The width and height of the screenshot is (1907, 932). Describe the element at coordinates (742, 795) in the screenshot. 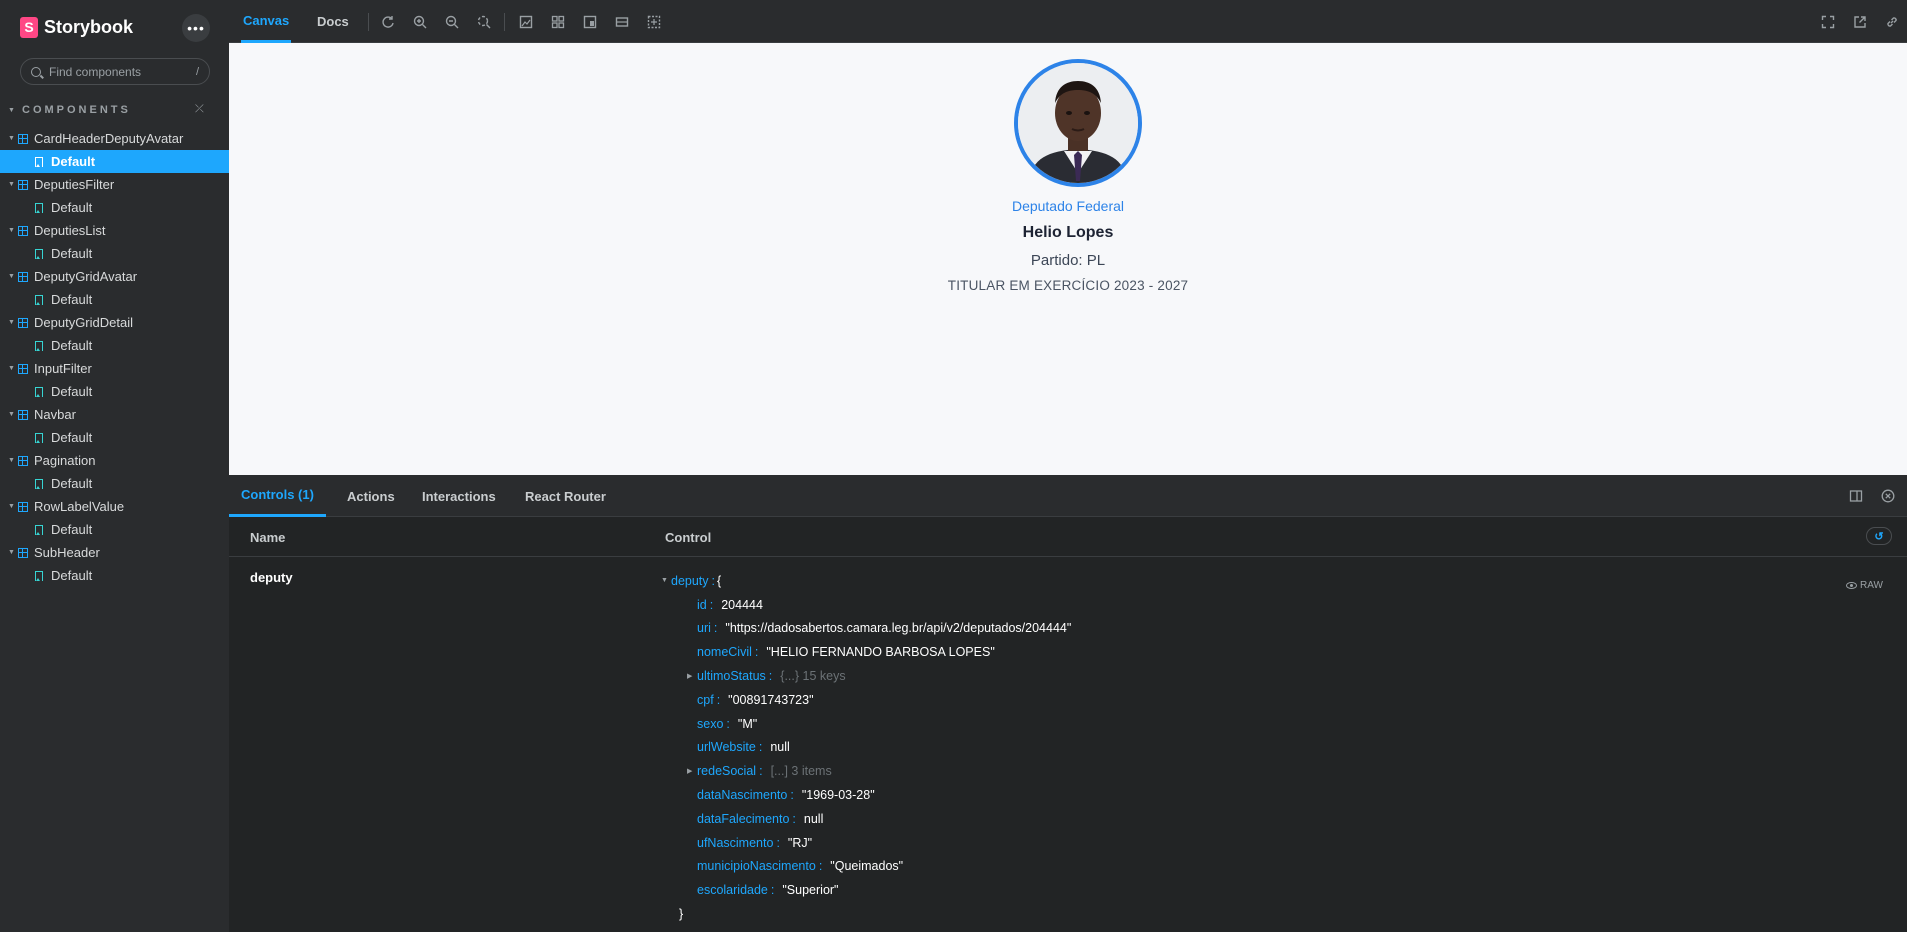

I see `json-key: dataNascimento` at that location.